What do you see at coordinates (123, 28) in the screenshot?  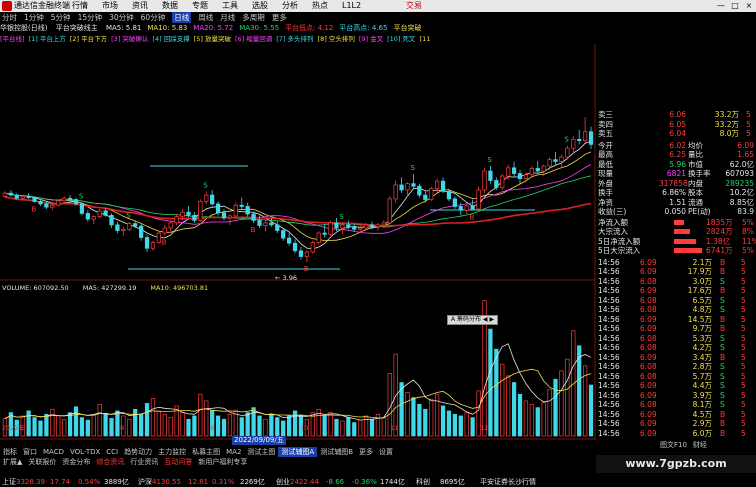 I see `legend-value: MA5: 5.81` at bounding box center [123, 28].